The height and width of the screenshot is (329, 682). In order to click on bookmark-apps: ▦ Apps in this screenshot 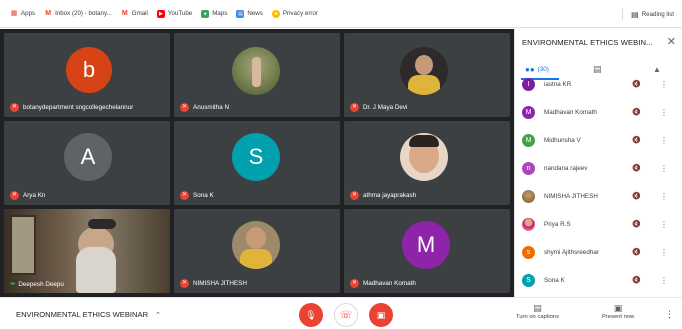, I will do `click(22, 14)`.